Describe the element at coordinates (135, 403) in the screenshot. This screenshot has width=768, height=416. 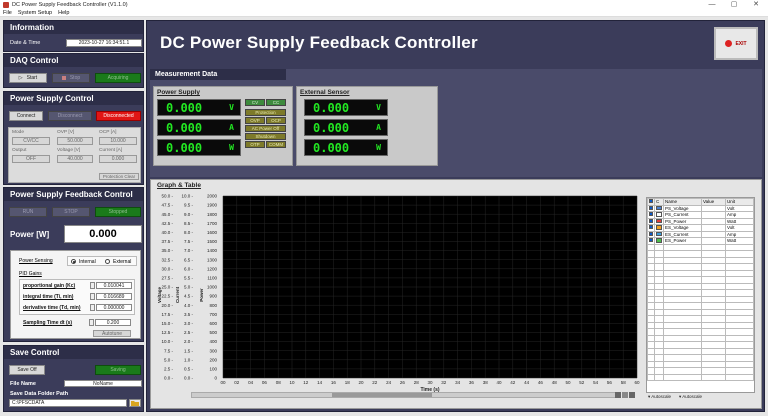
I see `browse-folder-button` at that location.